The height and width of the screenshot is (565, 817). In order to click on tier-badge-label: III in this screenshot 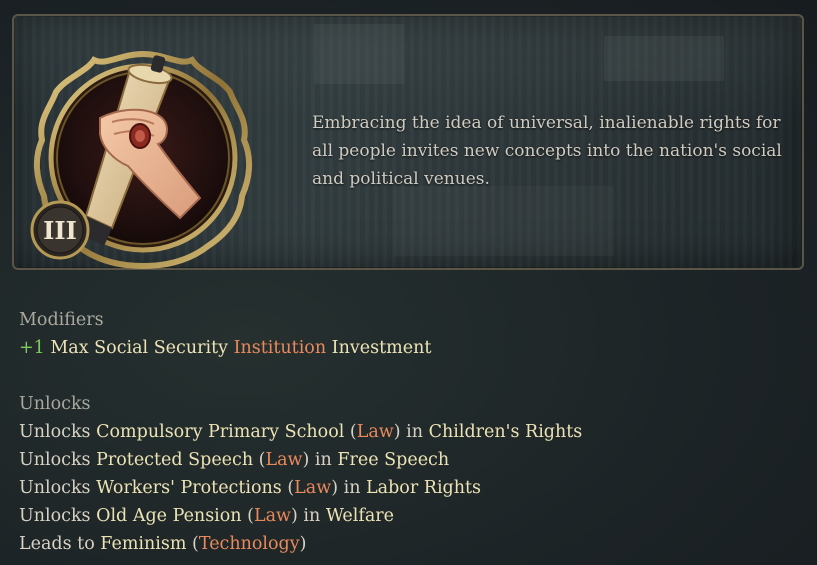, I will do `click(60, 230)`.